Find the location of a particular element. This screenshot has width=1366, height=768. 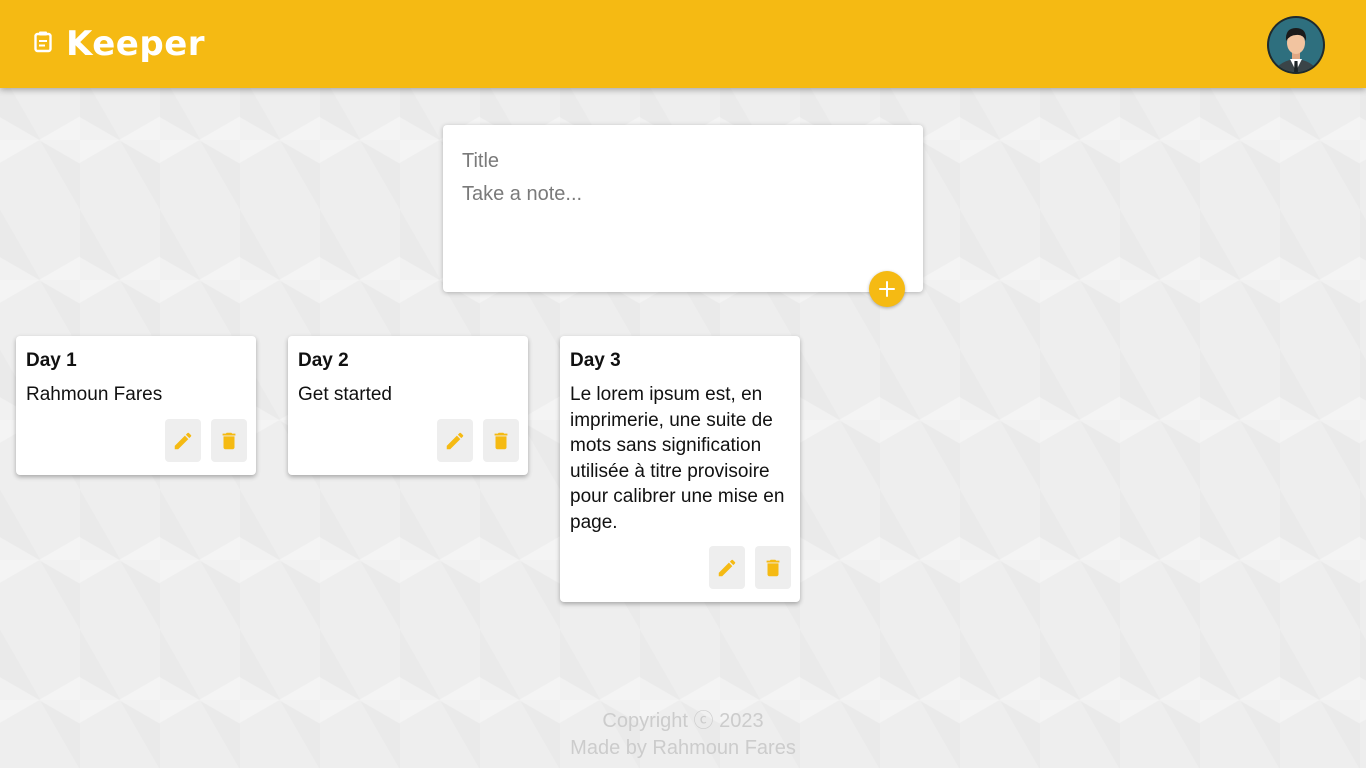

note-composer is located at coordinates (683, 208).